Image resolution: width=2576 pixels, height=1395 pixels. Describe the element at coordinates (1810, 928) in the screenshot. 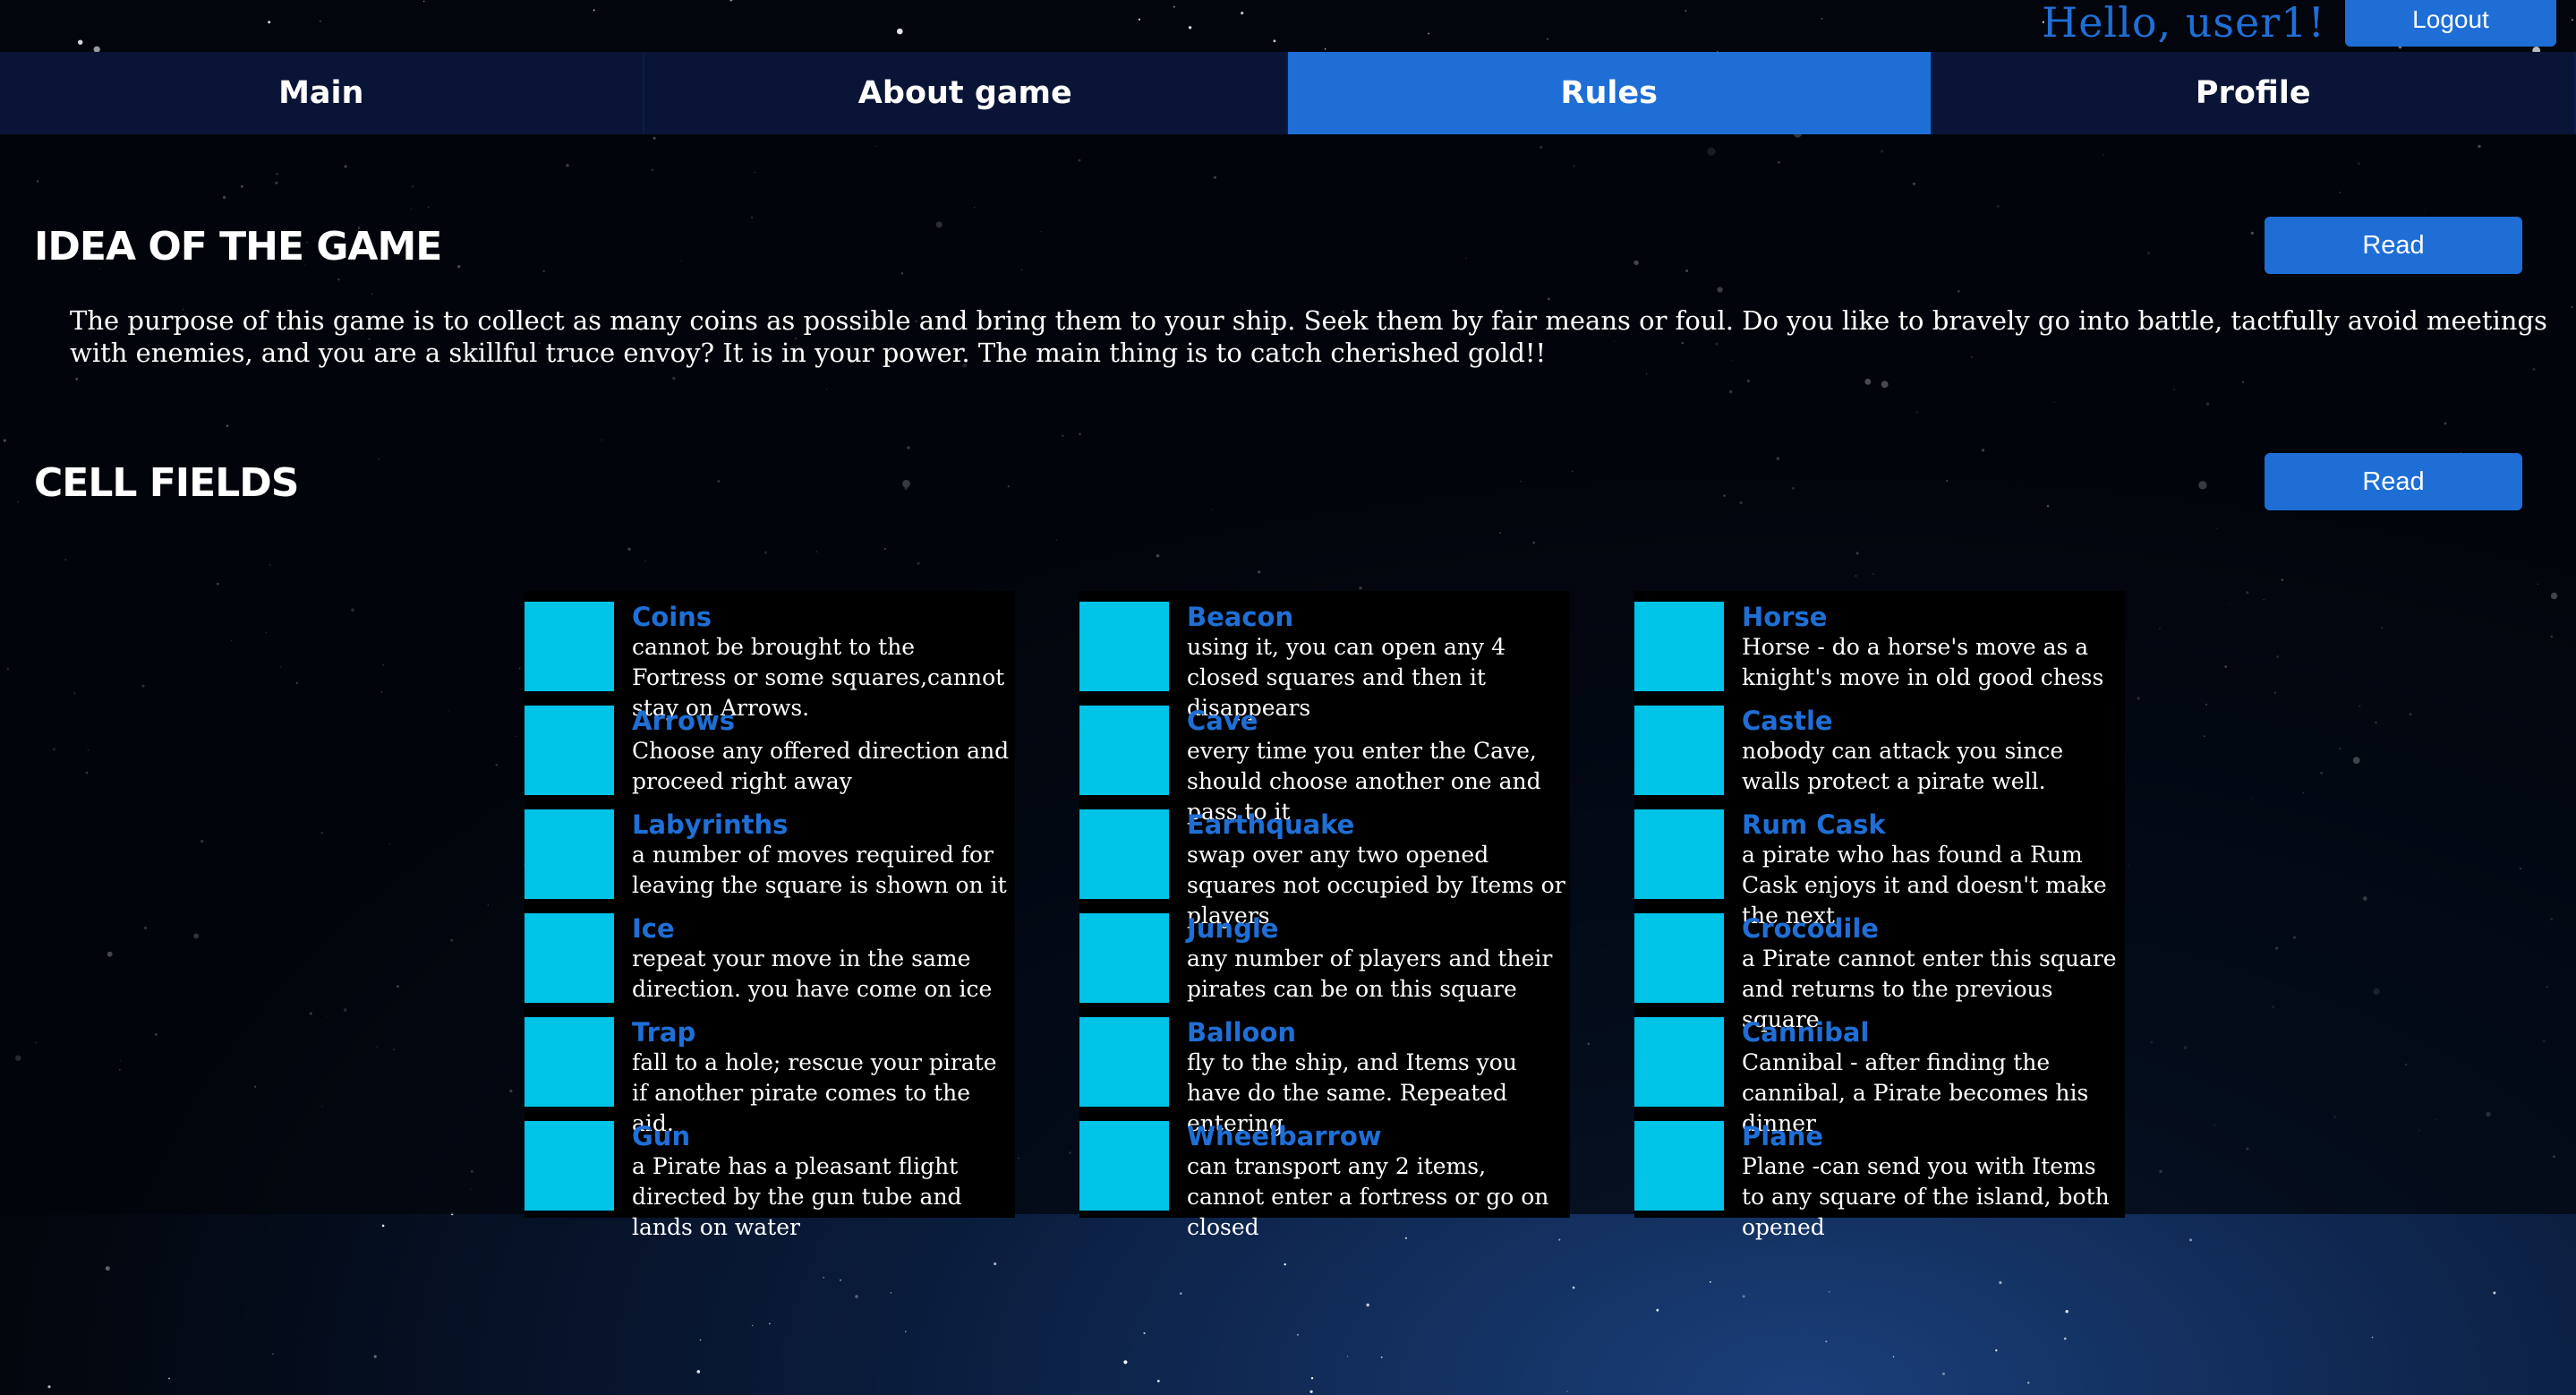

I see `cell-name: Crocodile` at that location.